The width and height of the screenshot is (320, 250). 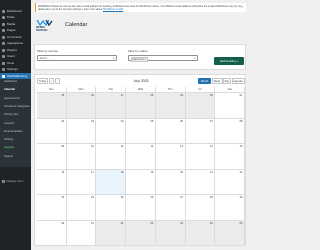 What do you see at coordinates (181, 146) in the screenshot?
I see `day-number: 13` at bounding box center [181, 146].